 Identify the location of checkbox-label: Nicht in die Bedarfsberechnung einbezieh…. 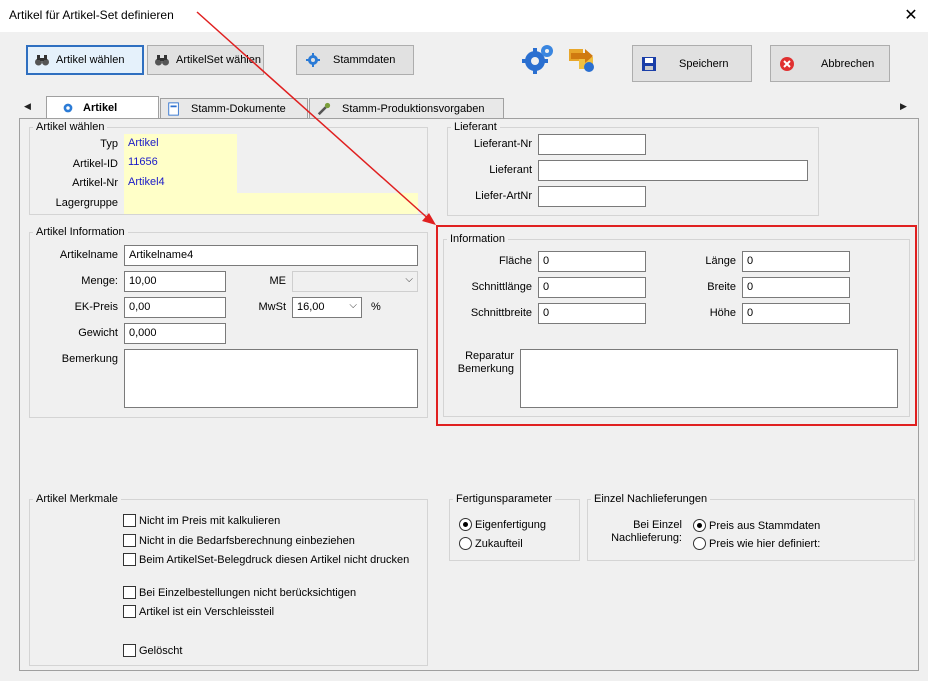
(247, 540).